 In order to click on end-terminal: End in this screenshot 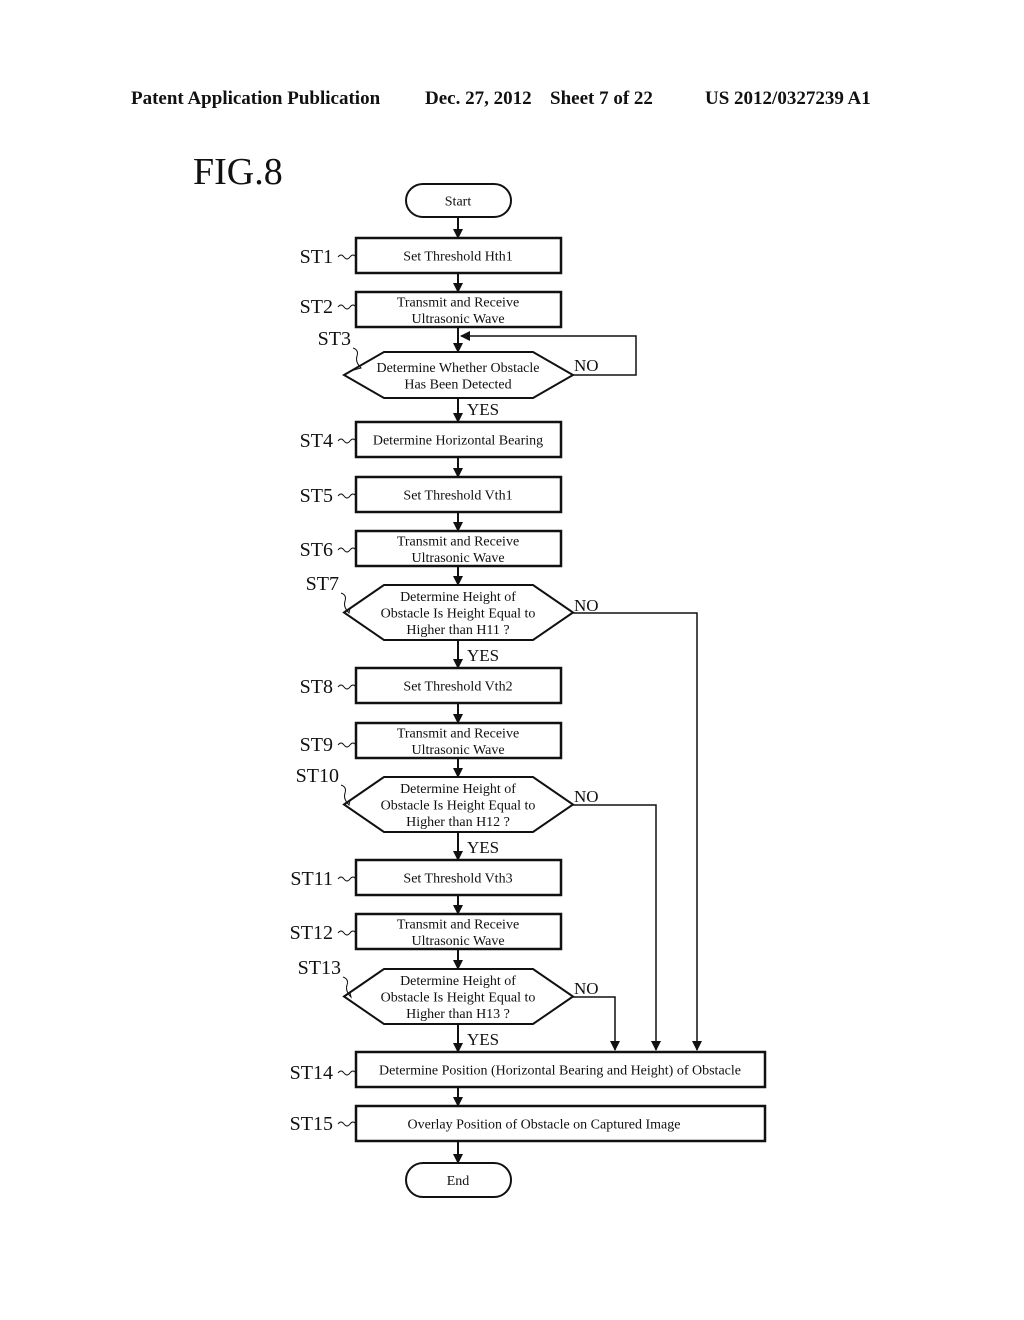, I will do `click(458, 1180)`.